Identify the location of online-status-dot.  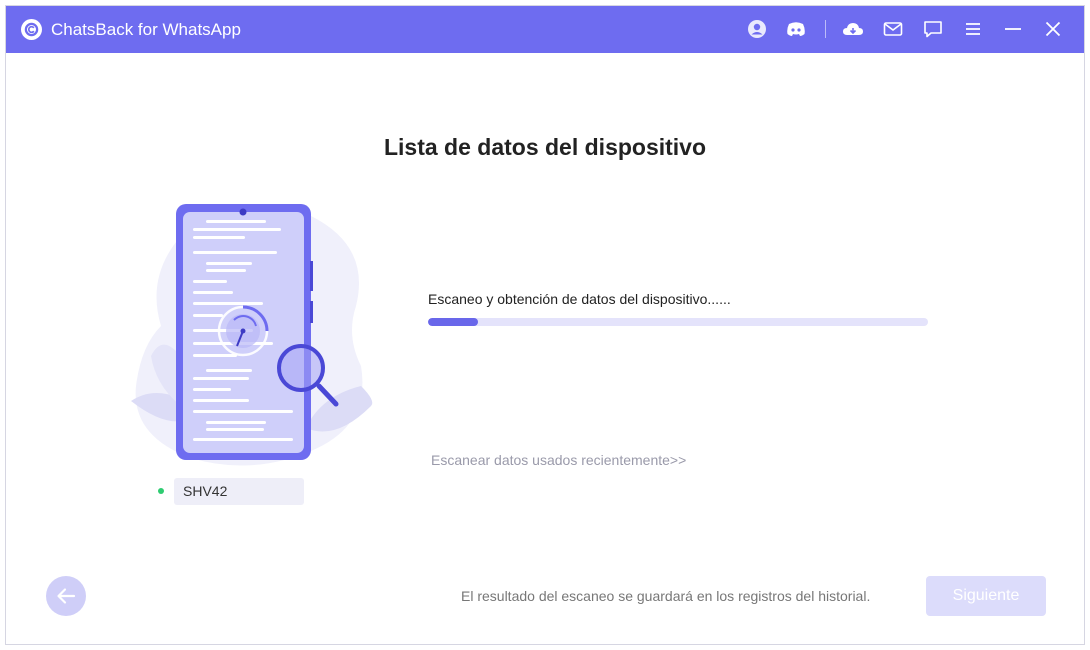
(161, 491).